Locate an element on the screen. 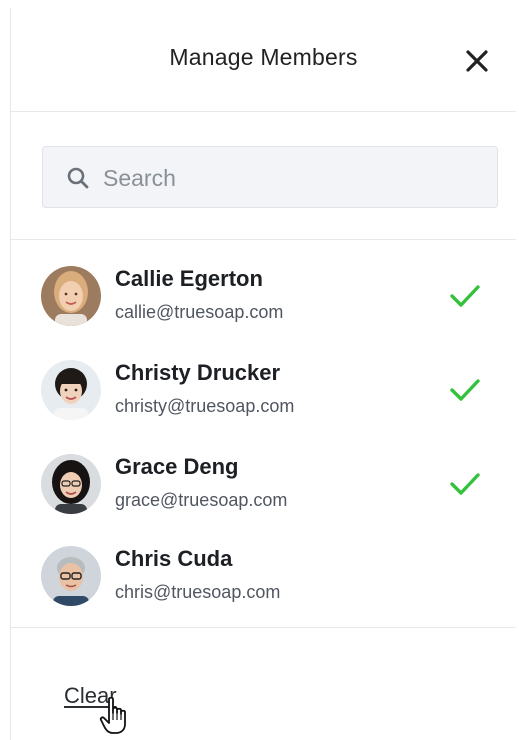 This screenshot has width=519, height=740. close-button is located at coordinates (477, 61).